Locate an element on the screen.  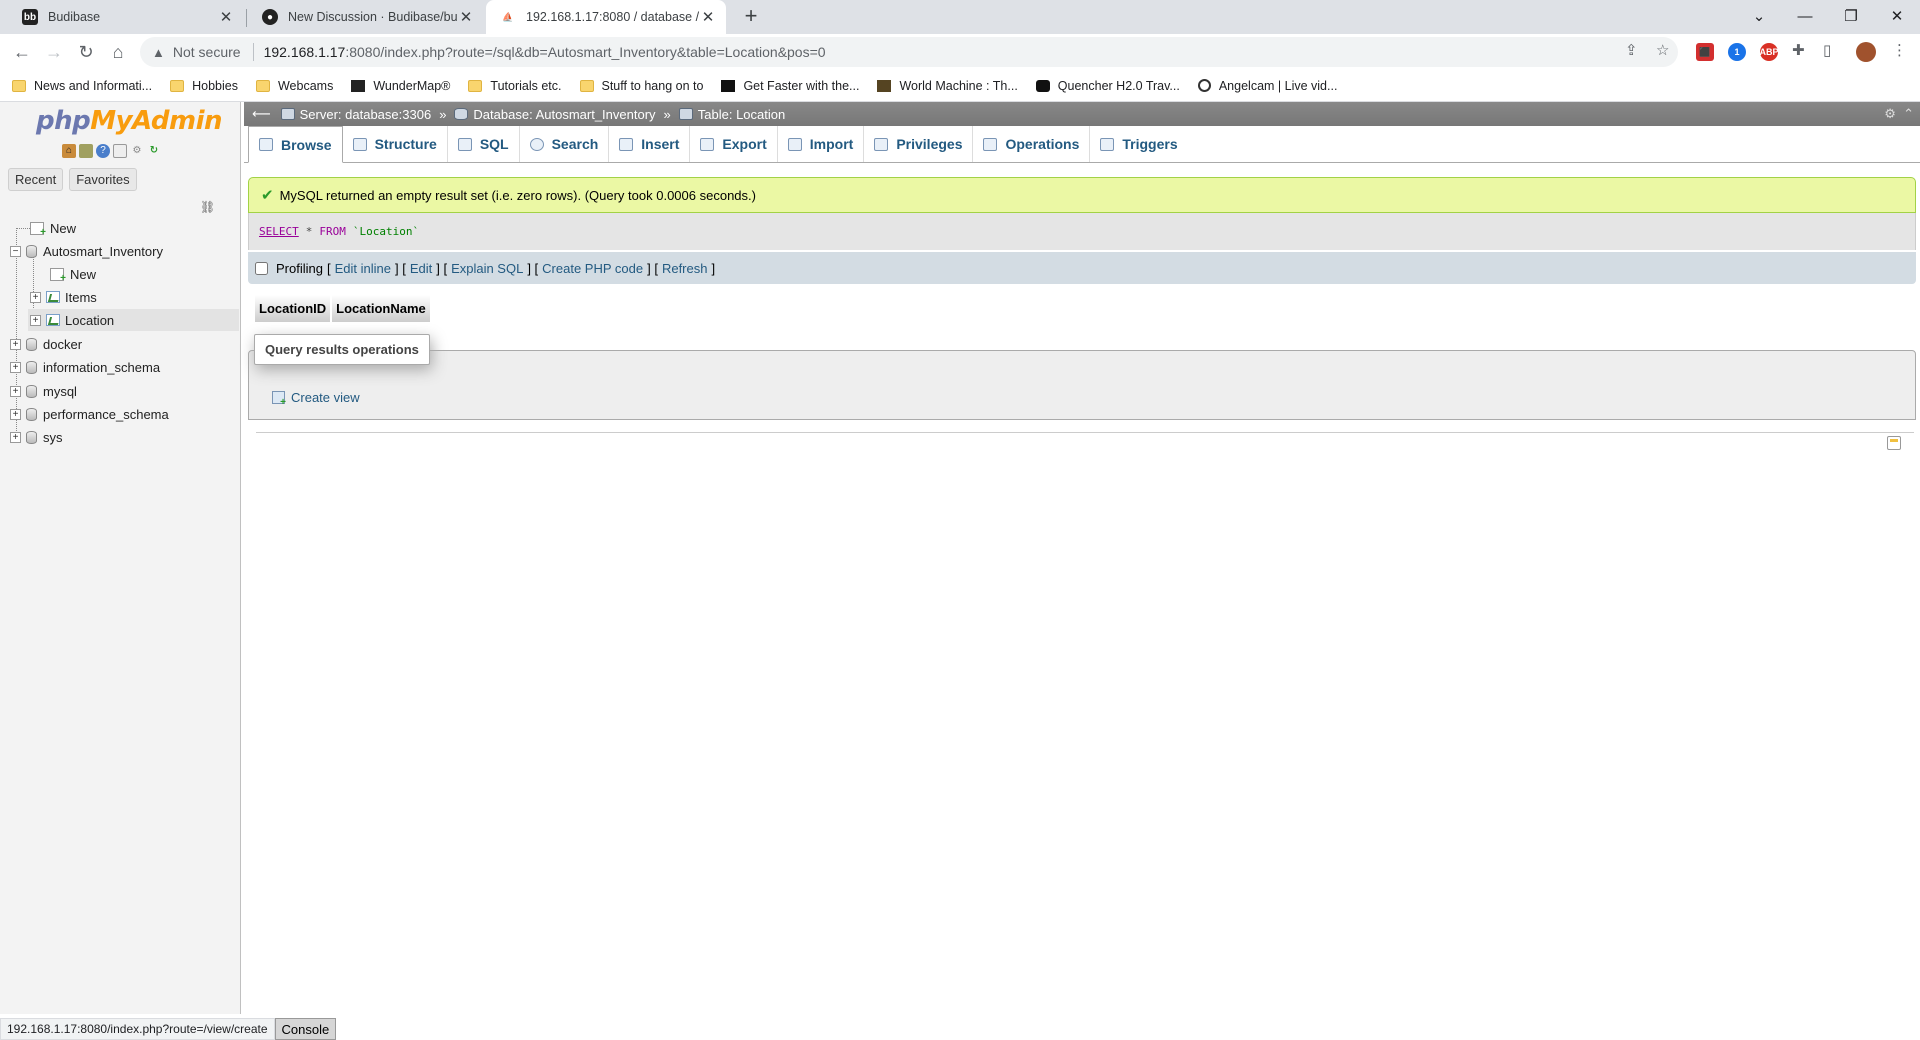
link-with-main-icon: ⛓ is located at coordinates (207, 207).